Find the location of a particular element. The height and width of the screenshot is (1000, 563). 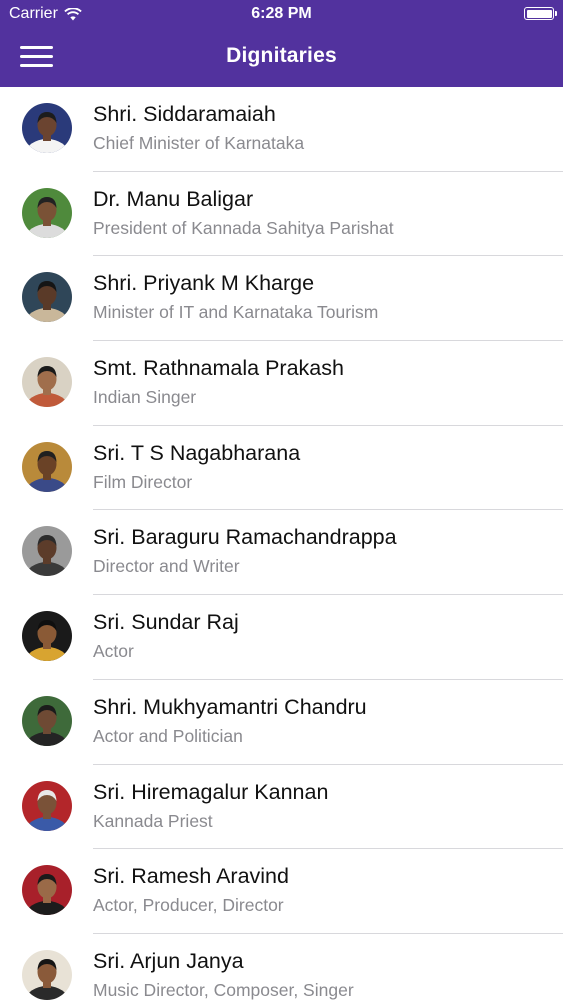

dignitary-name: Smt. Rathnamala Prakash is located at coordinates (218, 368).